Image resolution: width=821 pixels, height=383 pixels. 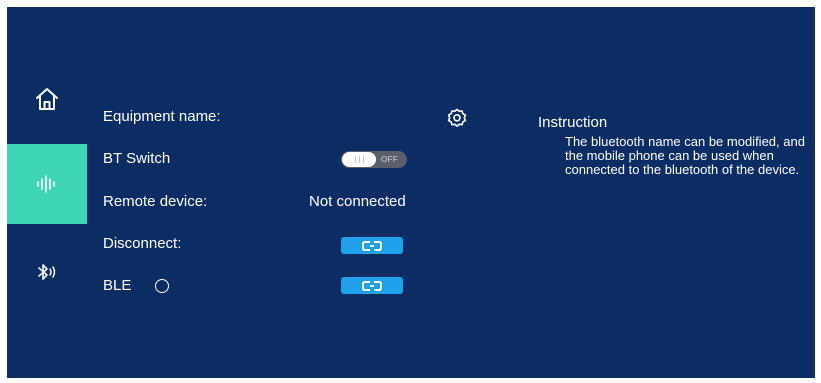 I want to click on gear-icon, so click(x=457, y=118).